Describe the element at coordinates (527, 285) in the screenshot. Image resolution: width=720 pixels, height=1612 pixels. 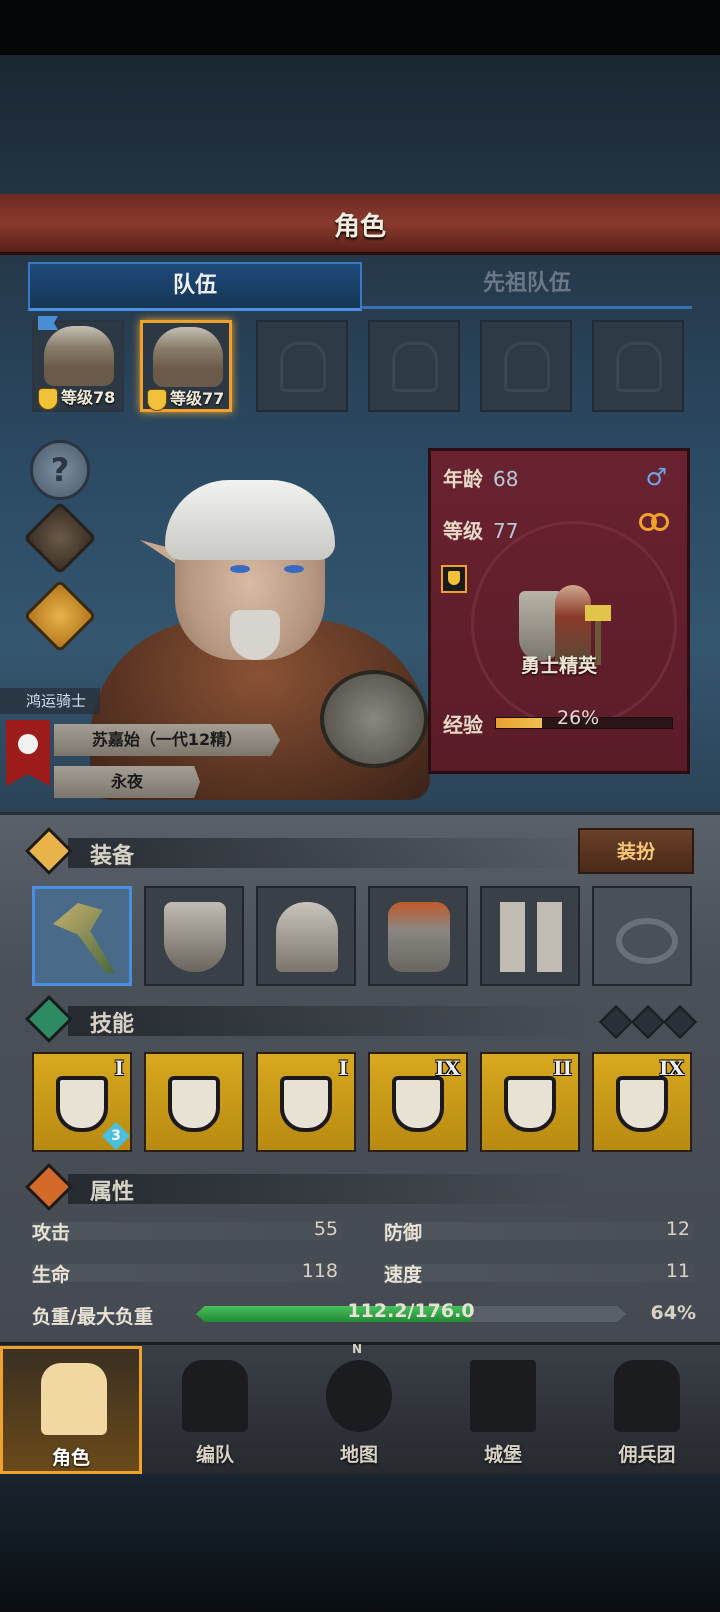
I see `tab-ancestor-party: 先祖队伍` at that location.